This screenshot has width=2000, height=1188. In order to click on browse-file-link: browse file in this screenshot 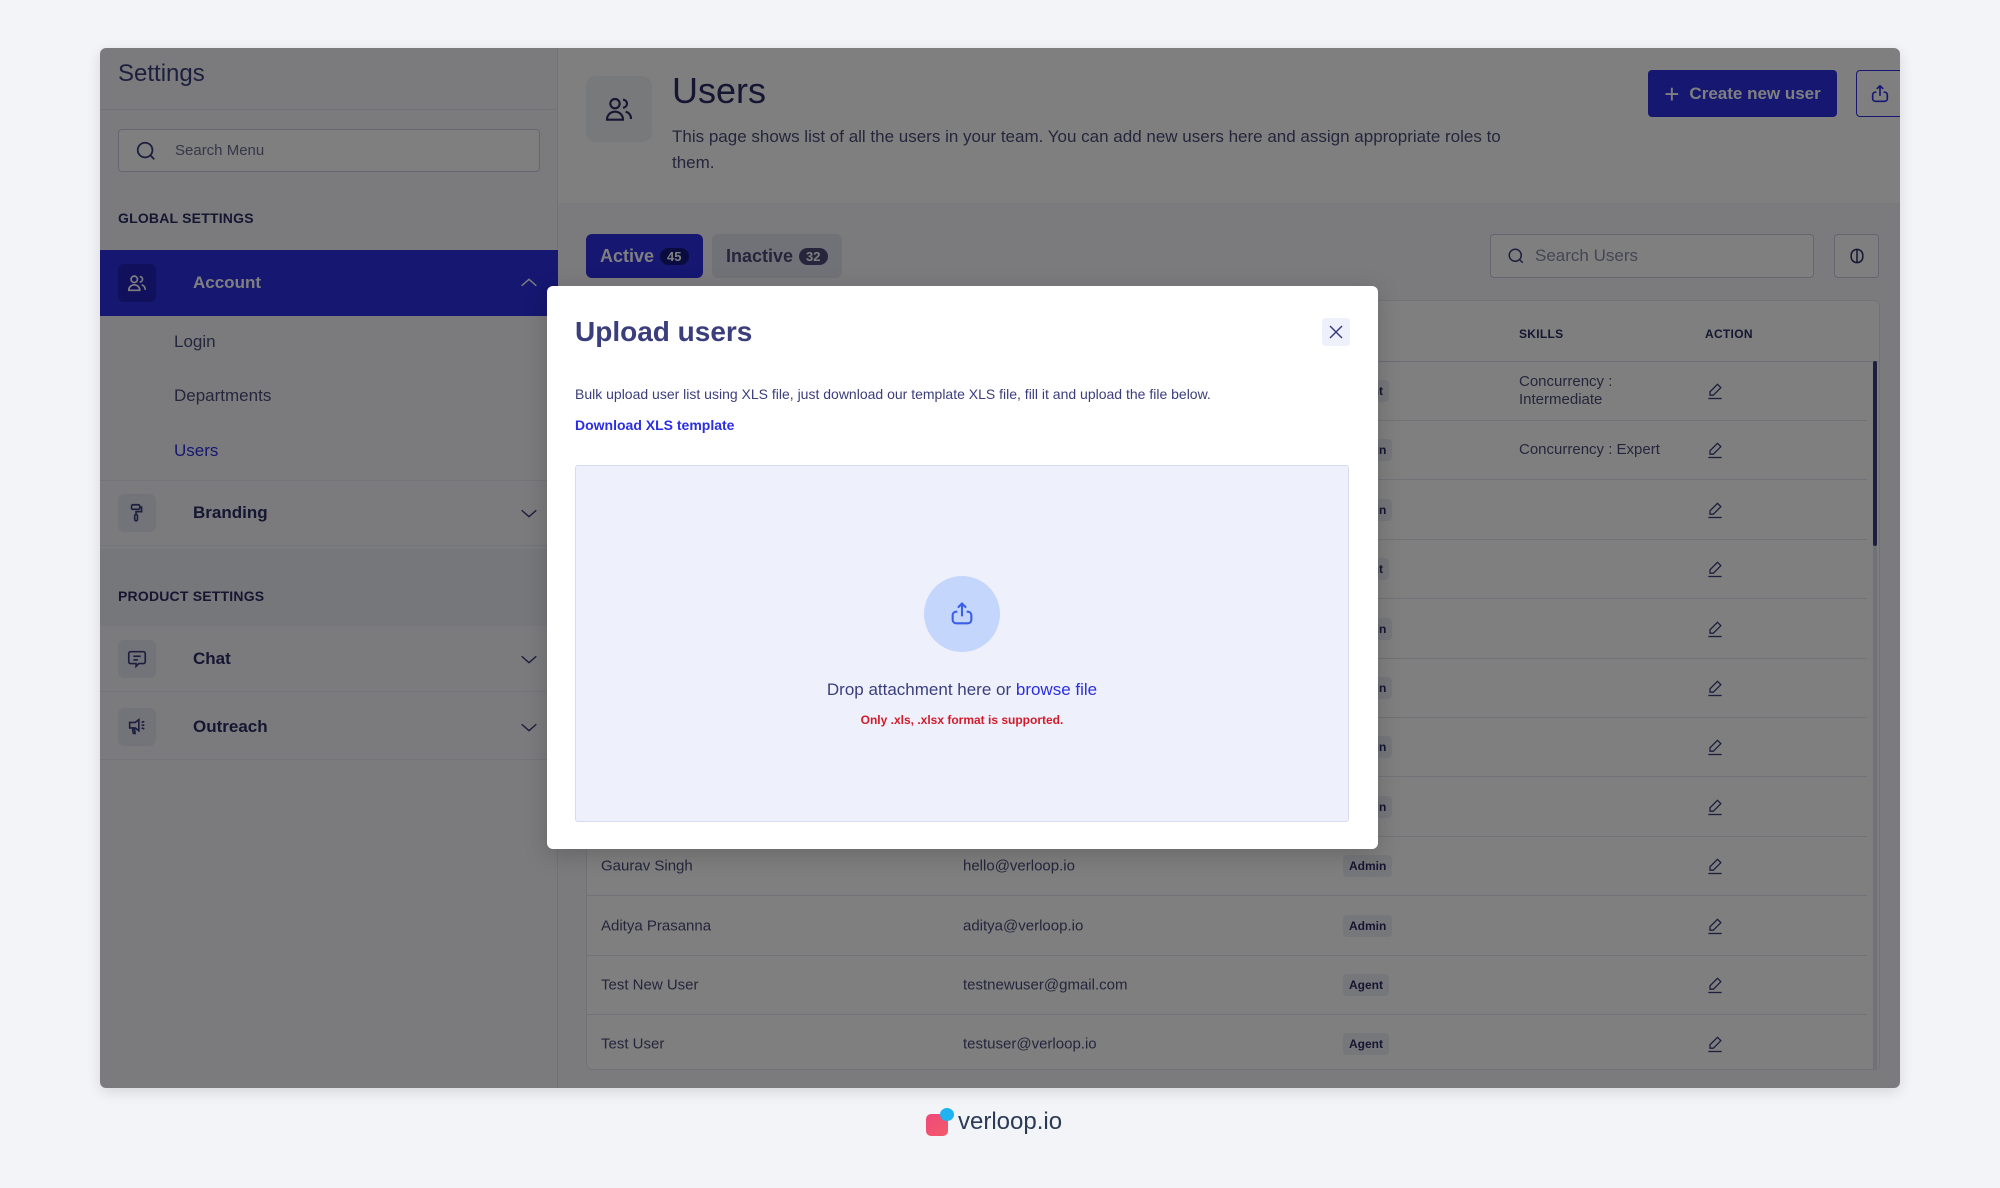, I will do `click(1056, 689)`.